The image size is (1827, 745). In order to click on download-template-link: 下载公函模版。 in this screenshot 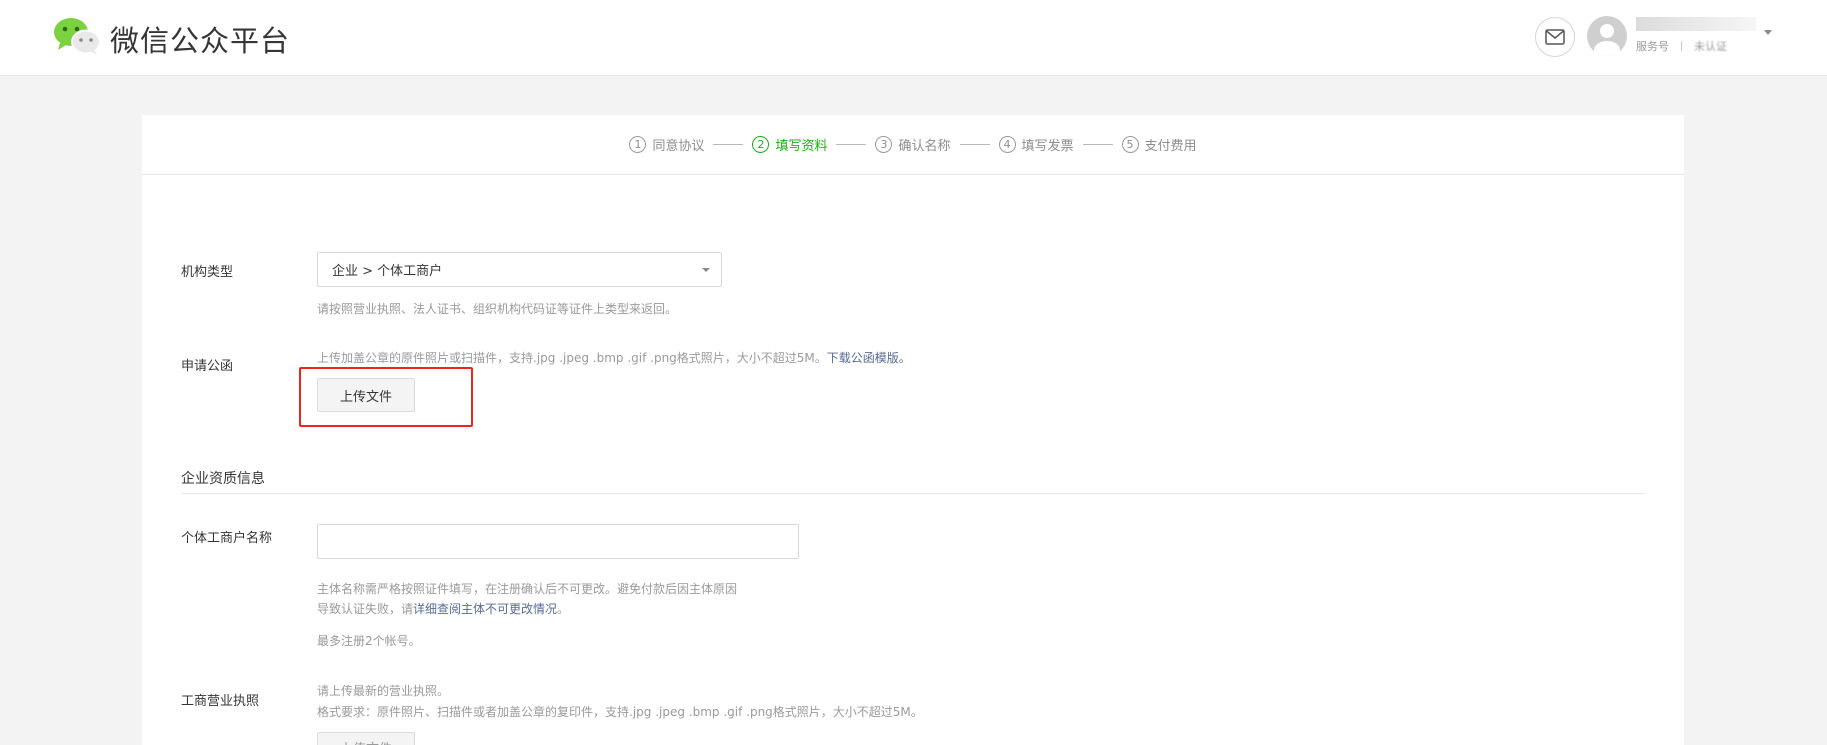, I will do `click(869, 358)`.